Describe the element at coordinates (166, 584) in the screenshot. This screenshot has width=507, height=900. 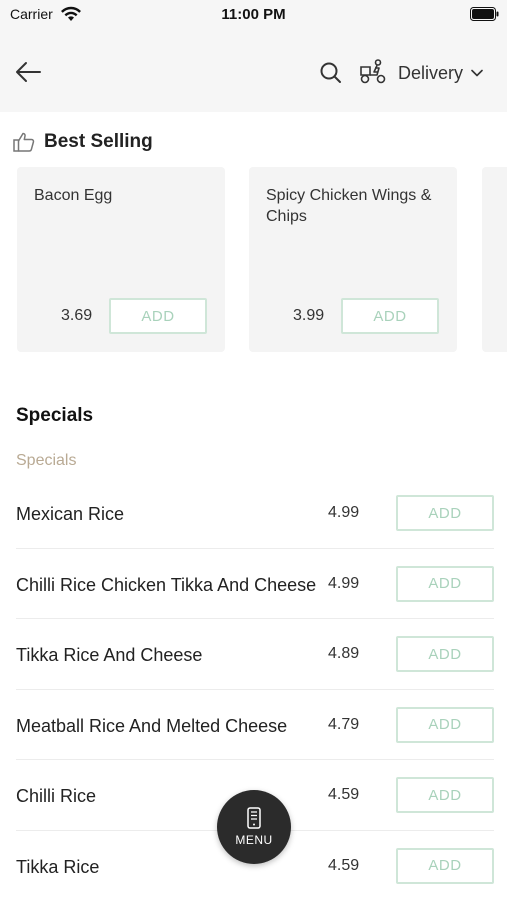
I see `item-name: Chilli Rice Chicken Tikka And Cheese` at that location.